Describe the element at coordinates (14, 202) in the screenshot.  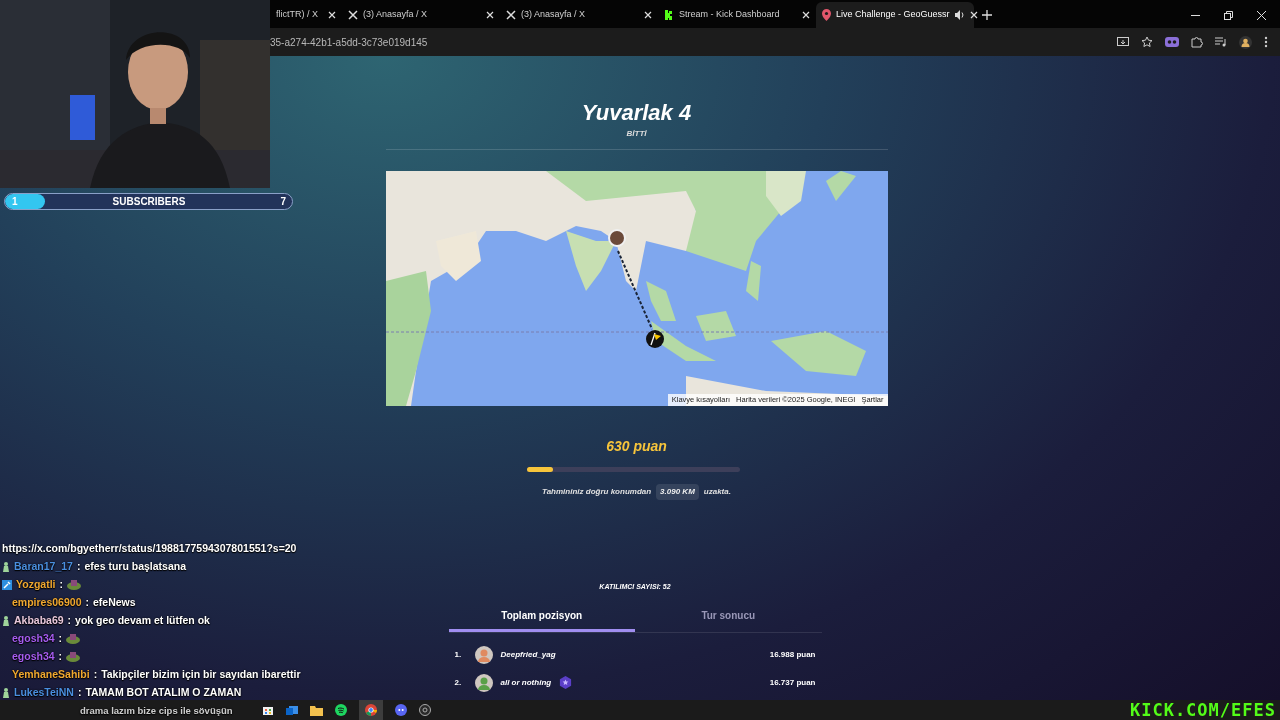
I see `goal-current: 1` at that location.